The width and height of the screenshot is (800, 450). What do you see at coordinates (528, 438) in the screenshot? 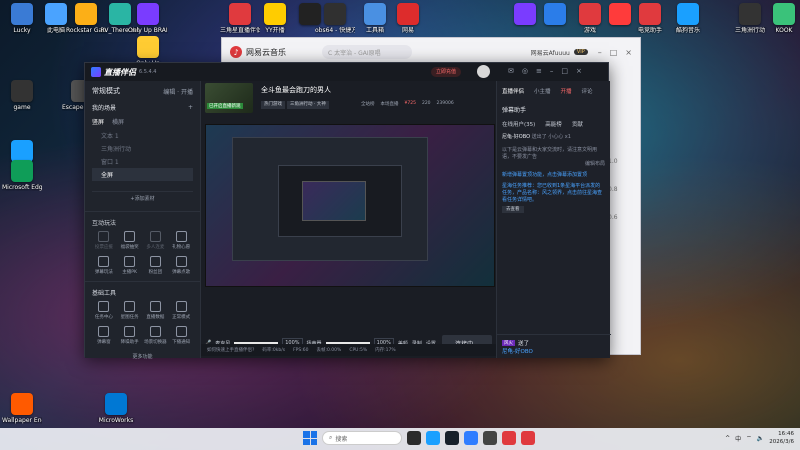
I see `douyu-icon` at bounding box center [528, 438].